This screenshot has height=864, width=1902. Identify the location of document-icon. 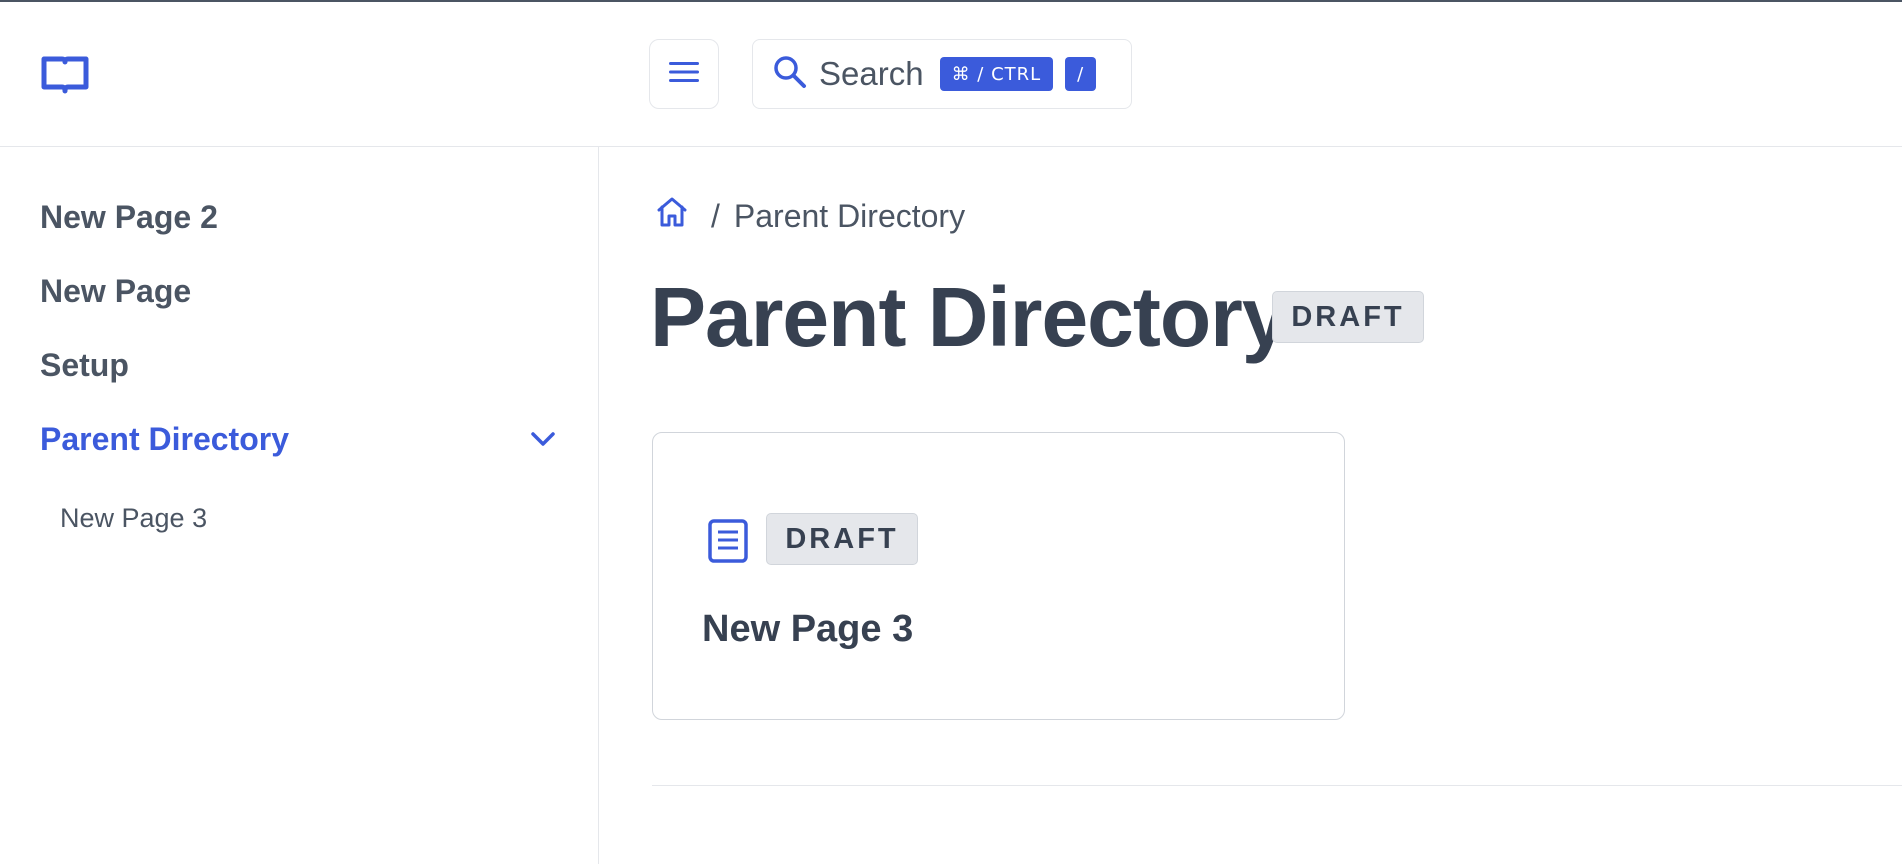
(728, 541).